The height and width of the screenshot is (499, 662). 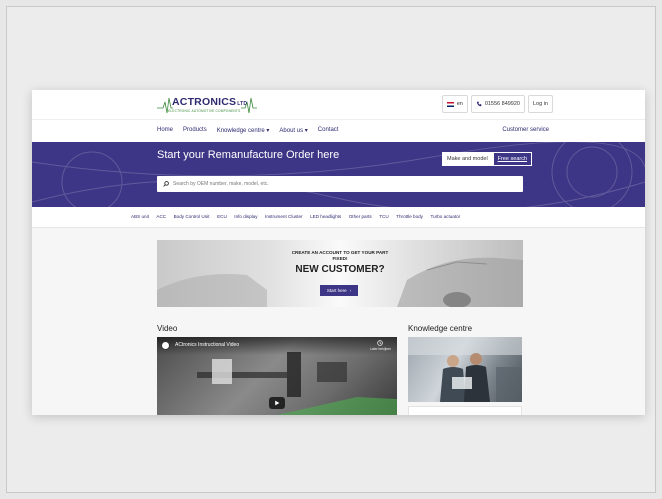 I want to click on category-info-display: Info display, so click(x=245, y=216).